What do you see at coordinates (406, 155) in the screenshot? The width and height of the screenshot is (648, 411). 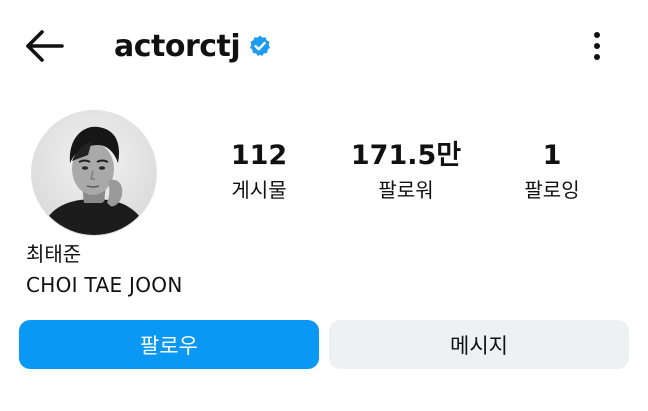 I see `followers-value: 171.5만` at bounding box center [406, 155].